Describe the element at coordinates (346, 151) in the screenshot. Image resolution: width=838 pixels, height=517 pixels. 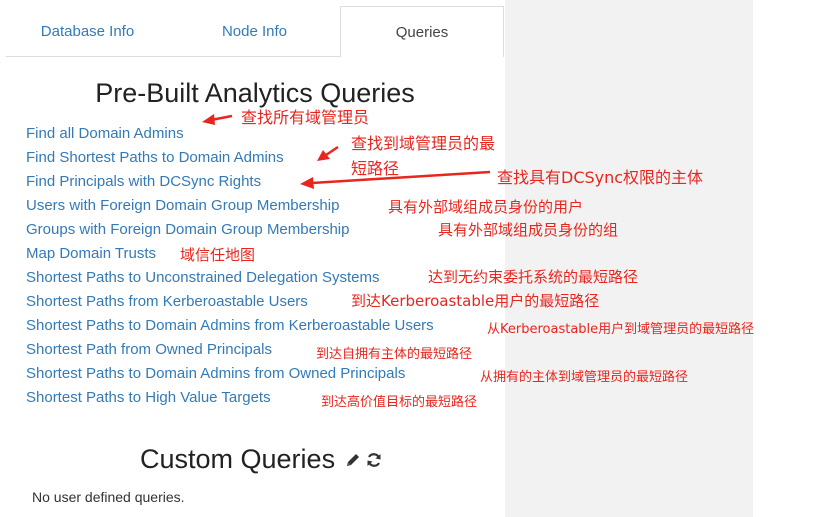
I see `annotation-arrows` at that location.